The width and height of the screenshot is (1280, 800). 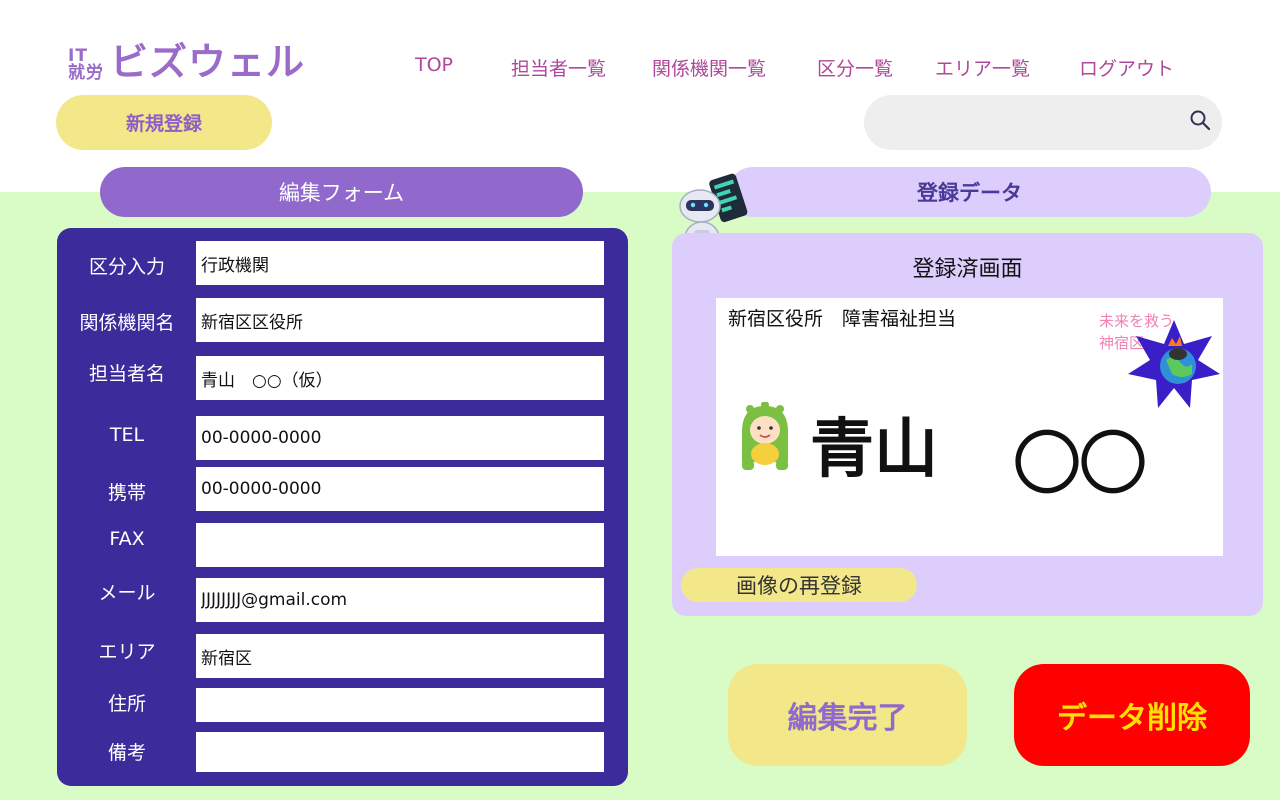 I want to click on search-box, so click(x=1043, y=122).